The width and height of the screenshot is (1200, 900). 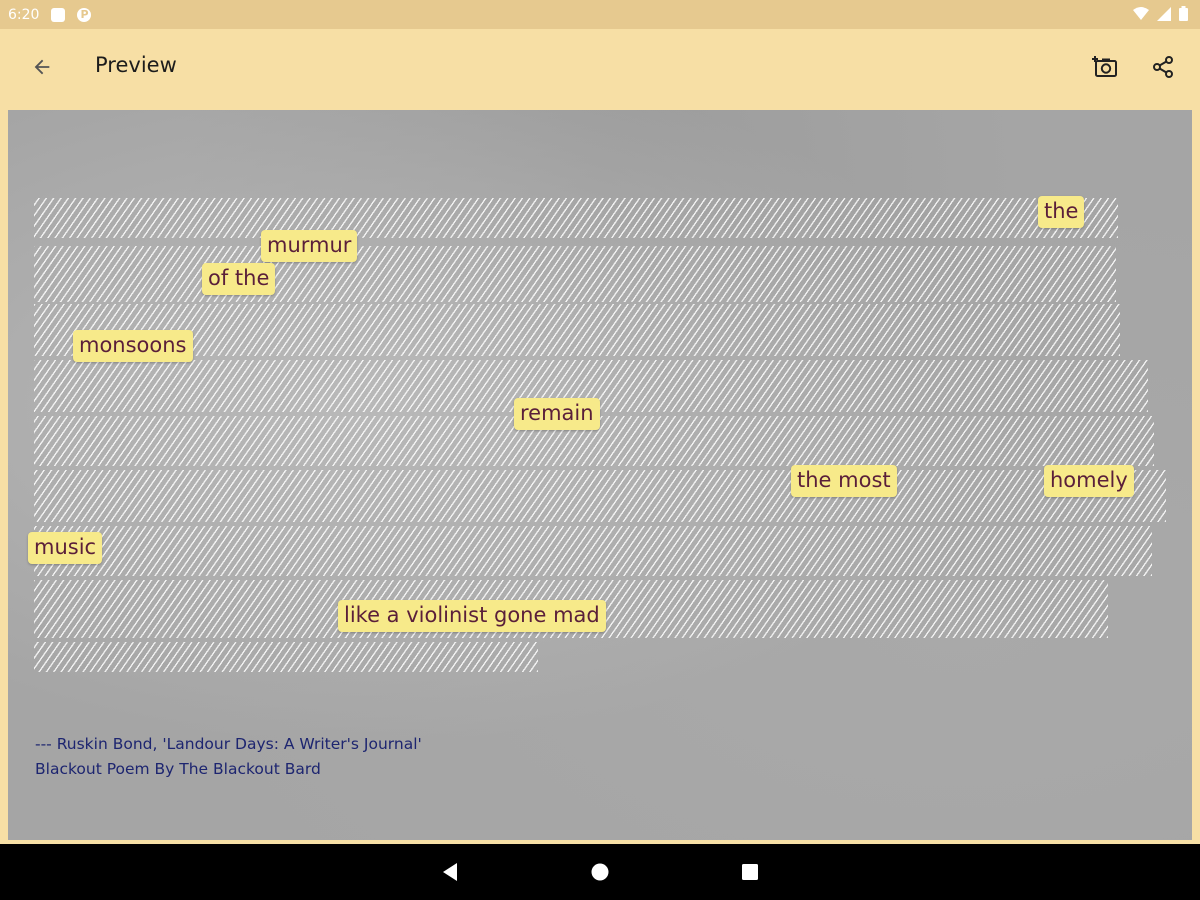 What do you see at coordinates (1061, 212) in the screenshot?
I see `poem-word: the` at bounding box center [1061, 212].